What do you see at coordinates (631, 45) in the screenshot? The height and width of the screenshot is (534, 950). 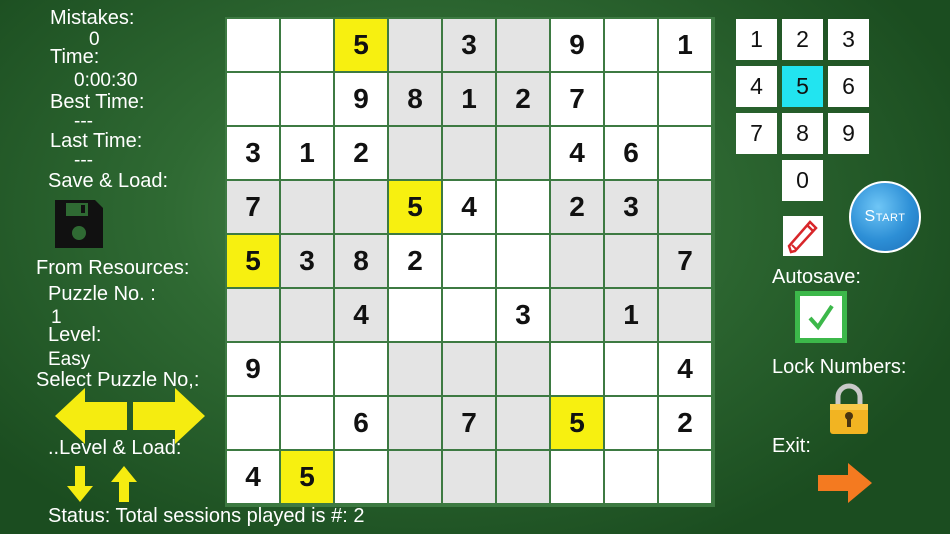 I see `board-cell-r1c8` at bounding box center [631, 45].